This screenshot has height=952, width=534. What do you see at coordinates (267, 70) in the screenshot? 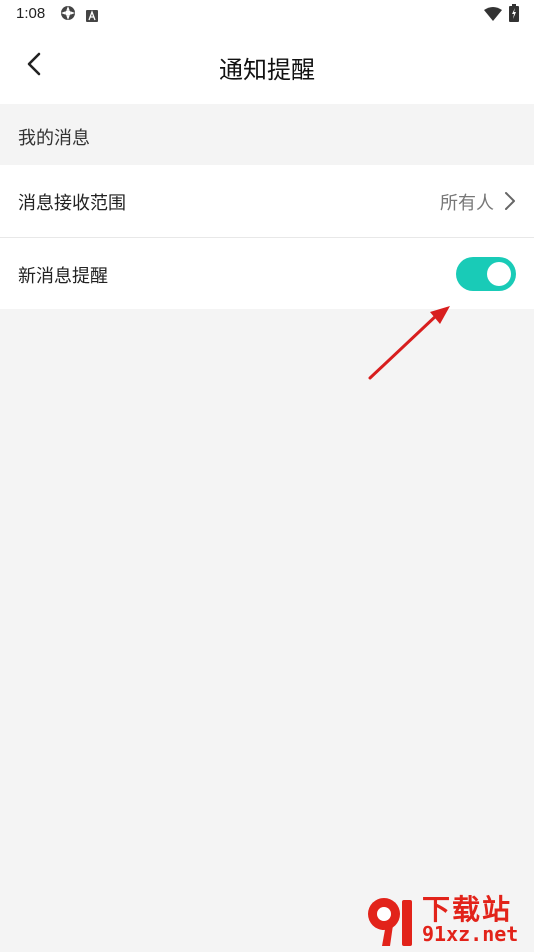
I see `page-title: 通知提醒` at bounding box center [267, 70].